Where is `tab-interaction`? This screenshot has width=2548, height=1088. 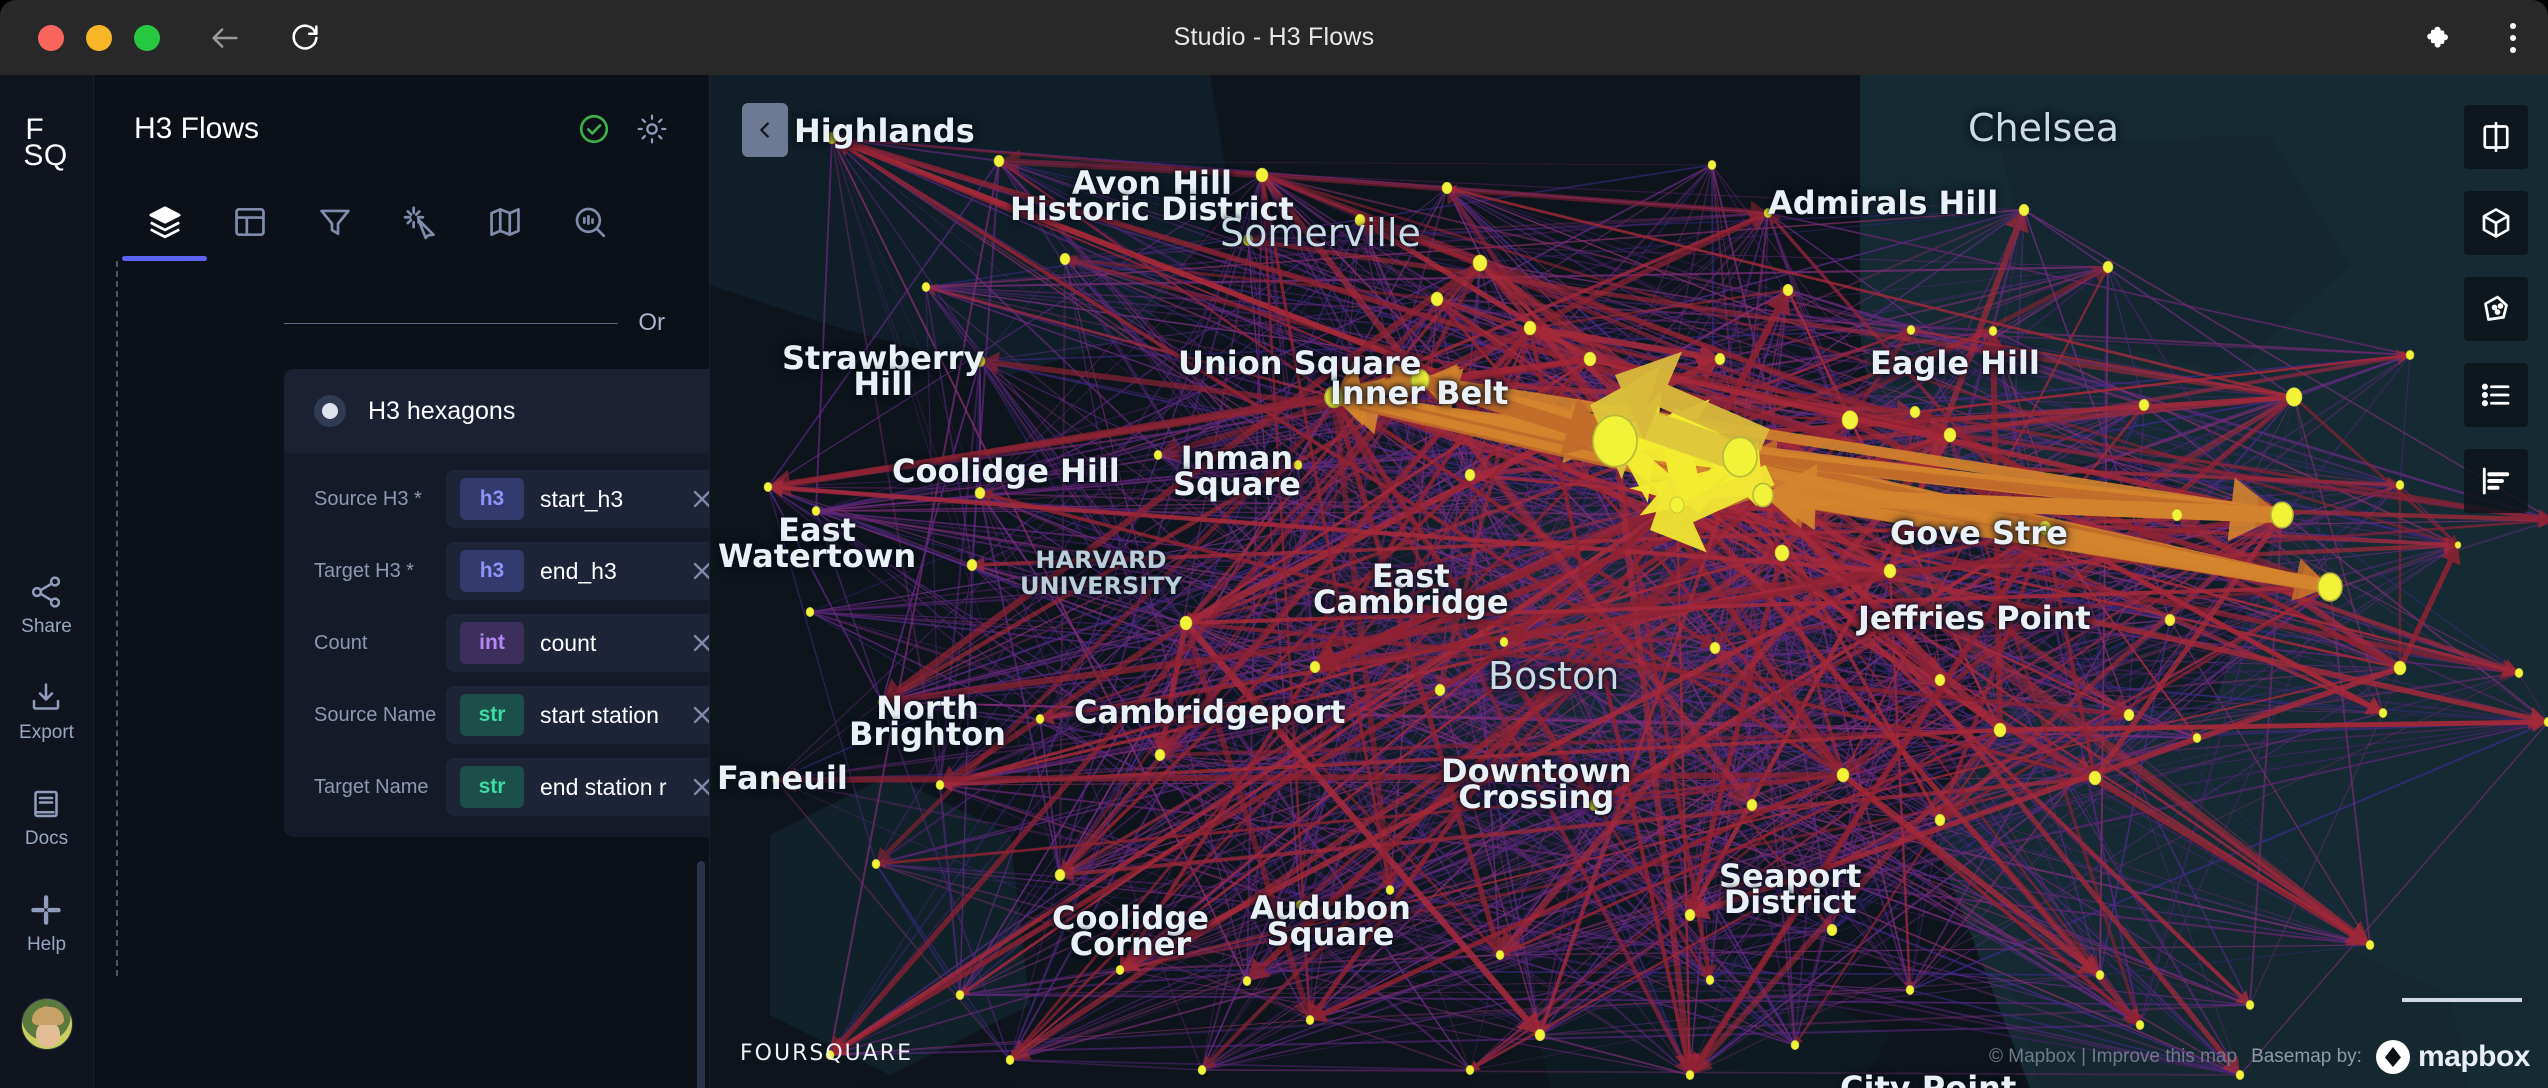
tab-interaction is located at coordinates (419, 222).